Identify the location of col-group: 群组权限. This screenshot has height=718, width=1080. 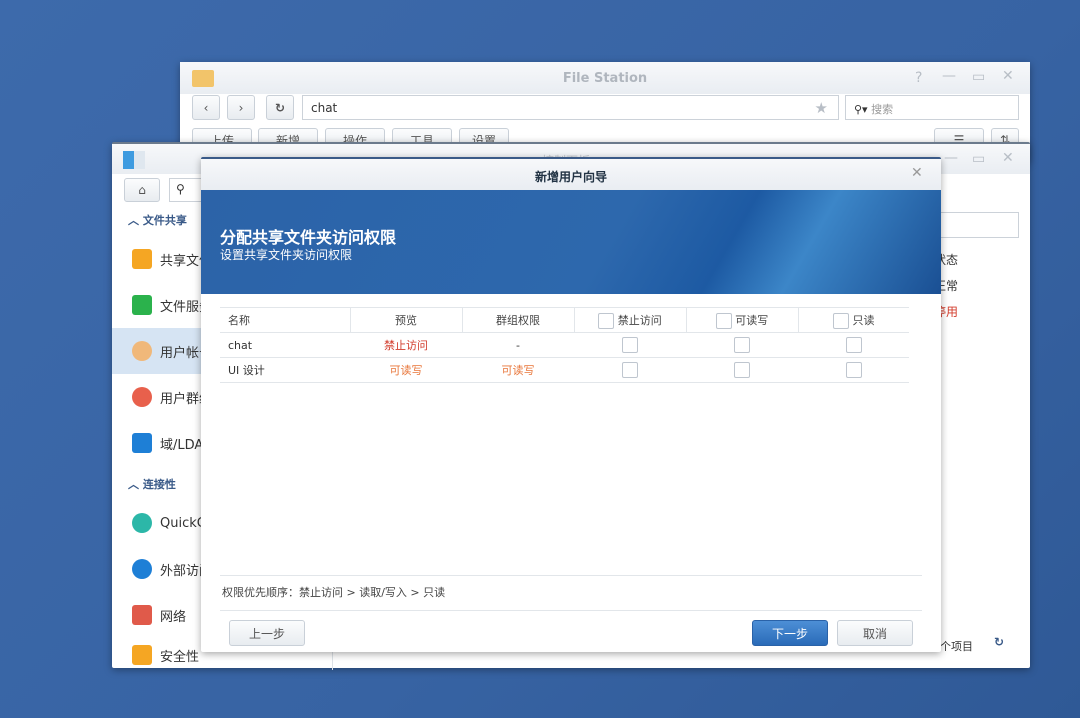
(518, 320).